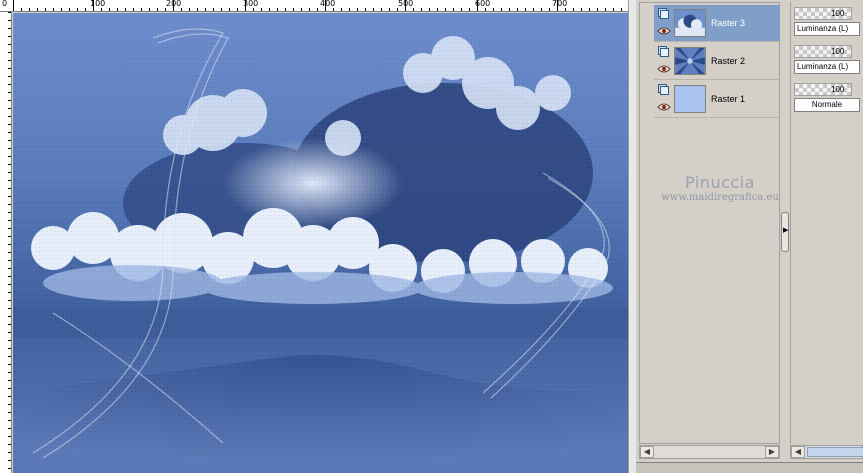  Describe the element at coordinates (728, 61) in the screenshot. I see `layer-name: Raster 2` at that location.